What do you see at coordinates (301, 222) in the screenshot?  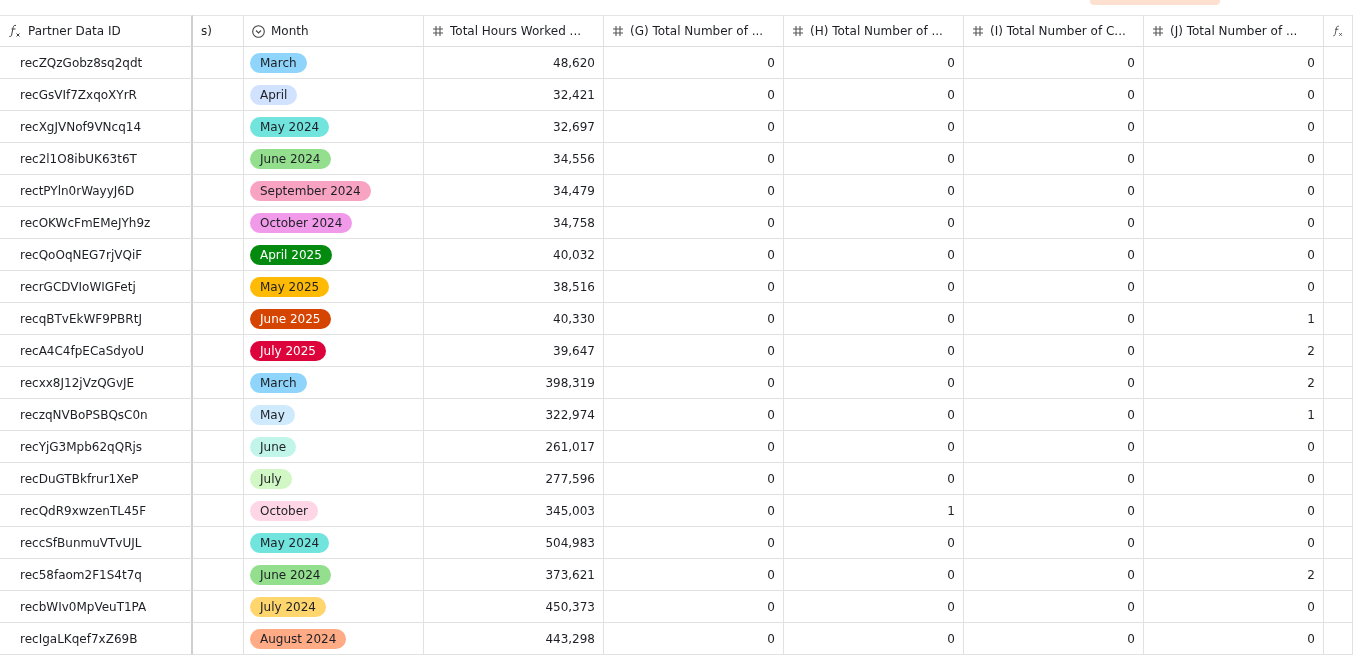 I see `month-tag: October 2024` at bounding box center [301, 222].